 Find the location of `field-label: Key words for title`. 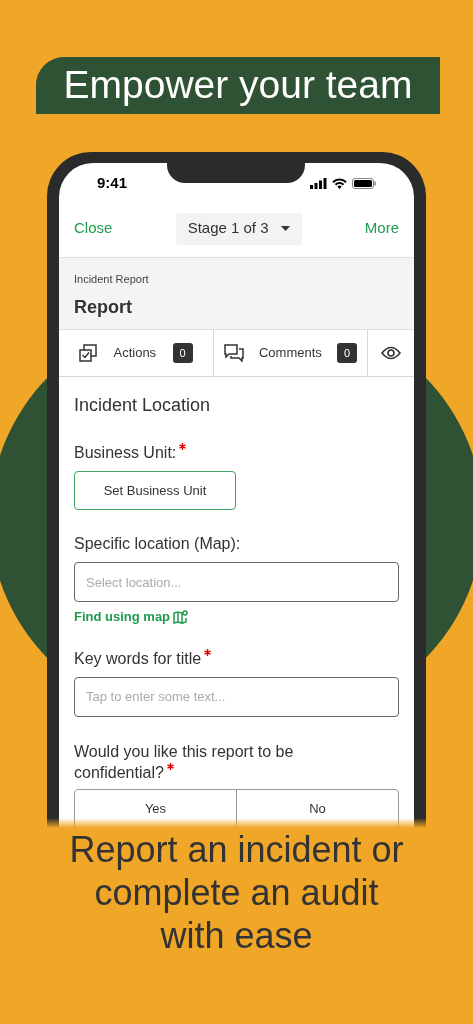

field-label: Key words for title is located at coordinates (138, 658).